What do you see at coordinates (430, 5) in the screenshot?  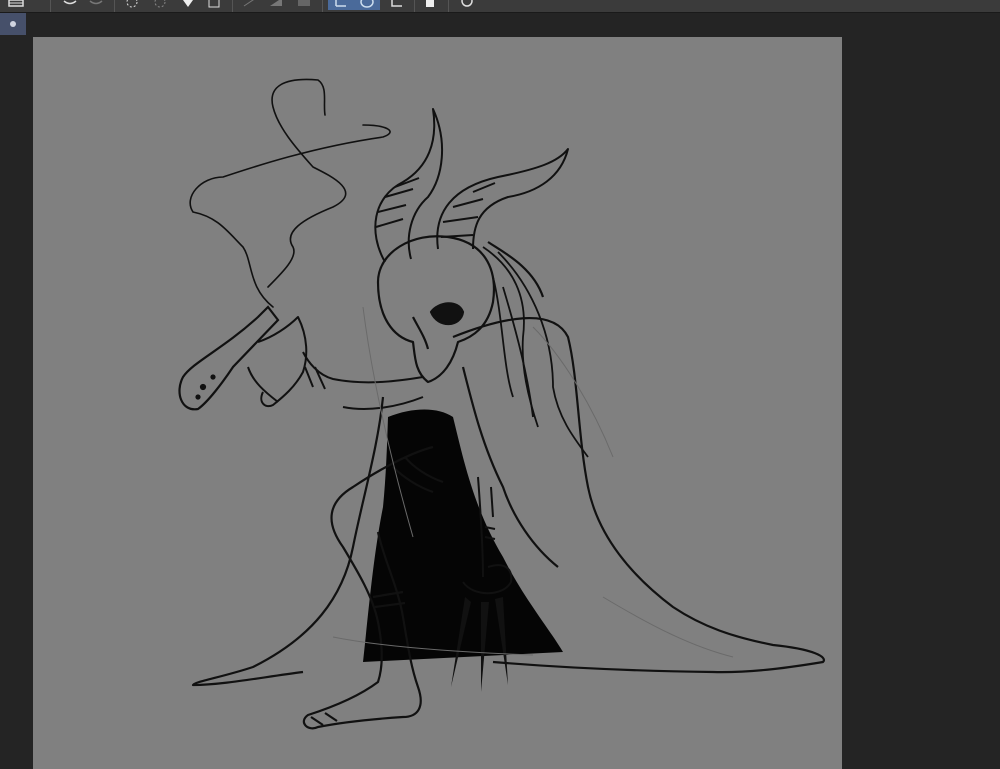 I see `device-icon` at bounding box center [430, 5].